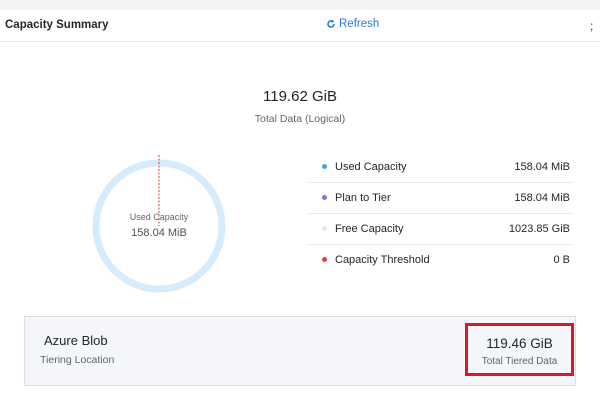 The image size is (600, 400). Describe the element at coordinates (77, 360) in the screenshot. I see `tiering-location-label: Tiering Location` at that location.